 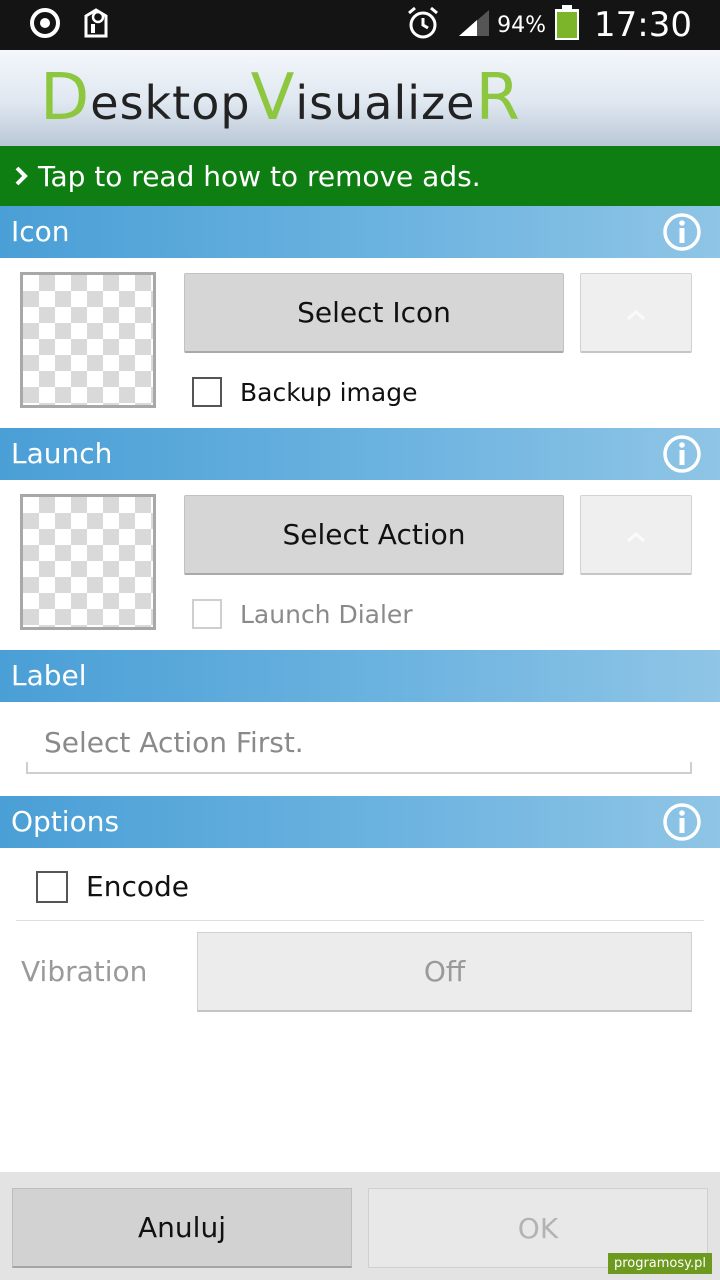 I want to click on backup-image-label: Backup image, so click(x=329, y=392).